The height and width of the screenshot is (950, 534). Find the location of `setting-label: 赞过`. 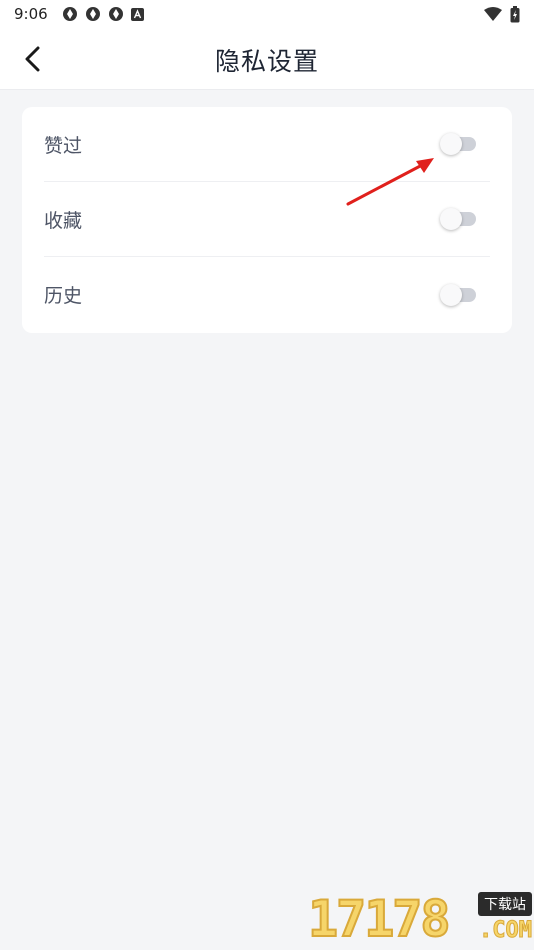

setting-label: 赞过 is located at coordinates (63, 145).